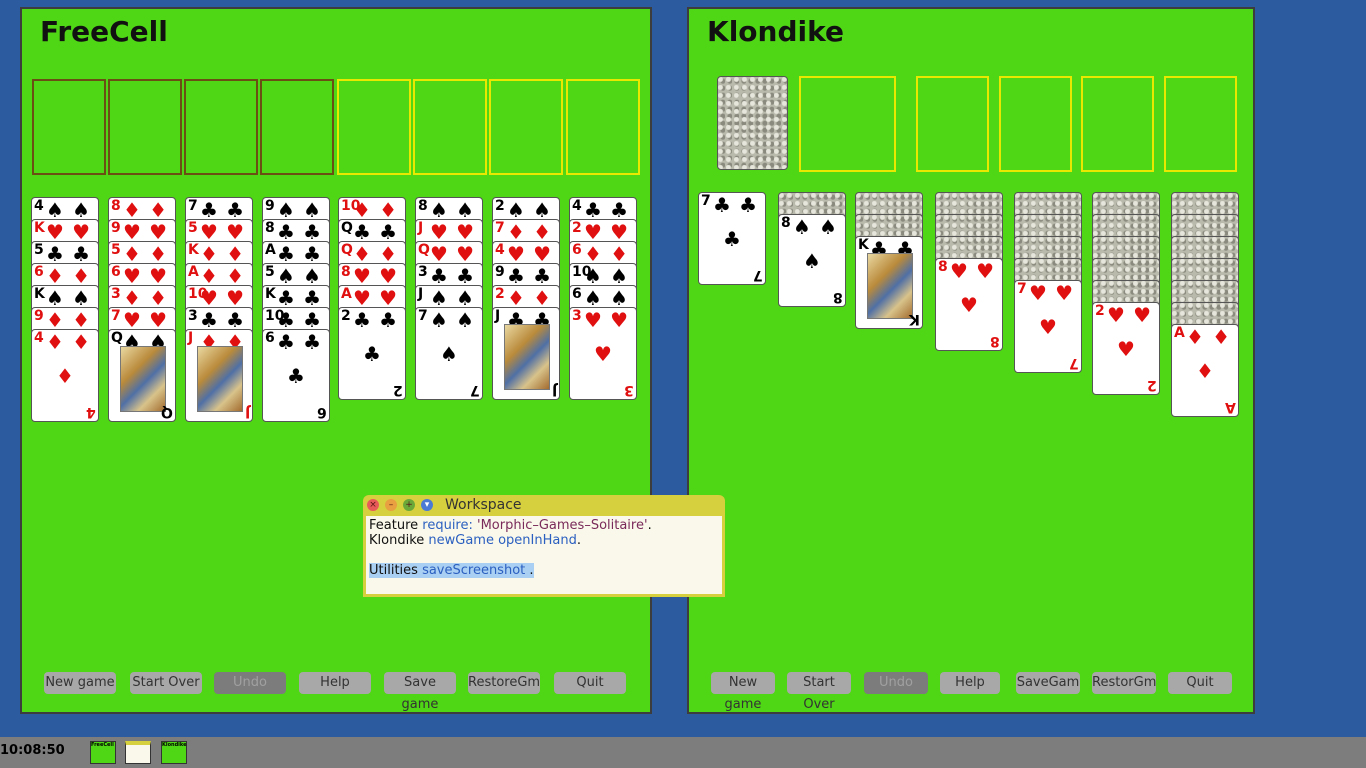 The width and height of the screenshot is (1366, 768). What do you see at coordinates (732, 238) in the screenshot?
I see `playing-card: 7 ♣ ♣ ♣ 7` at bounding box center [732, 238].